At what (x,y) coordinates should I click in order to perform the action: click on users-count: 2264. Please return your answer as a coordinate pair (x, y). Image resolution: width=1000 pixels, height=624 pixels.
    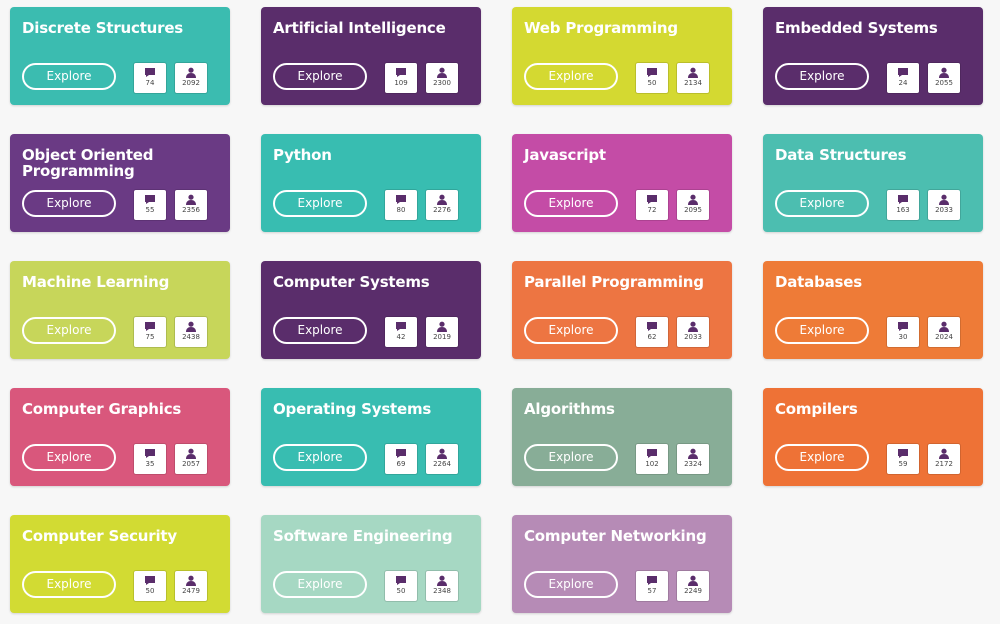
    Looking at the image, I should click on (442, 464).